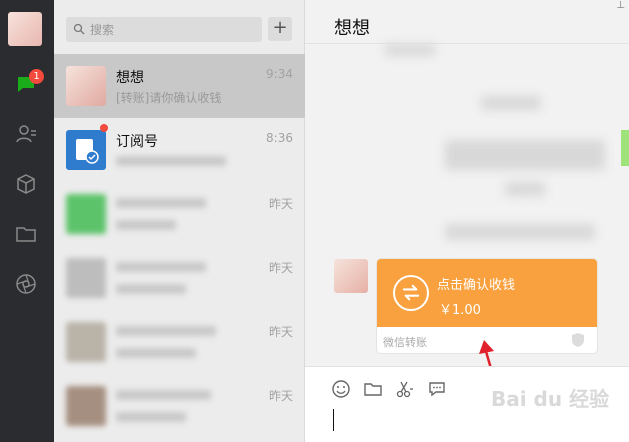  What do you see at coordinates (130, 78) in the screenshot?
I see `chat-name: 想想` at bounding box center [130, 78].